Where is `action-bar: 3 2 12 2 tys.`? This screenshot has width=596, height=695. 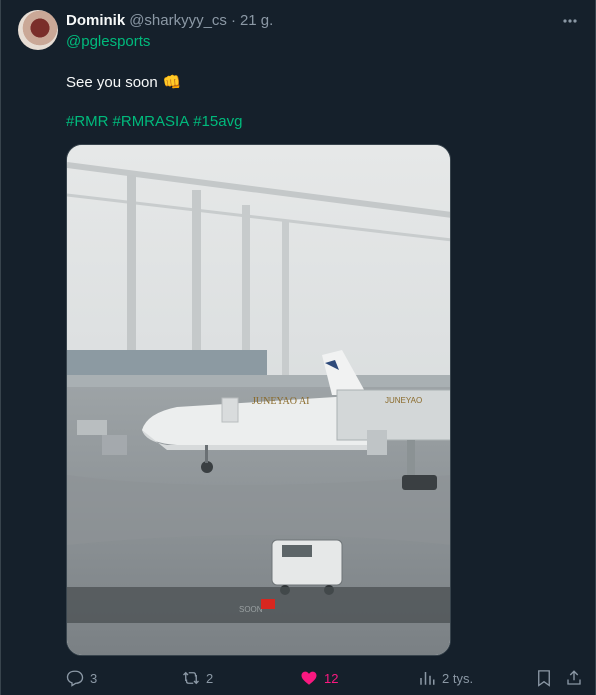
action-bar: 3 2 12 2 tys. is located at coordinates (325, 678).